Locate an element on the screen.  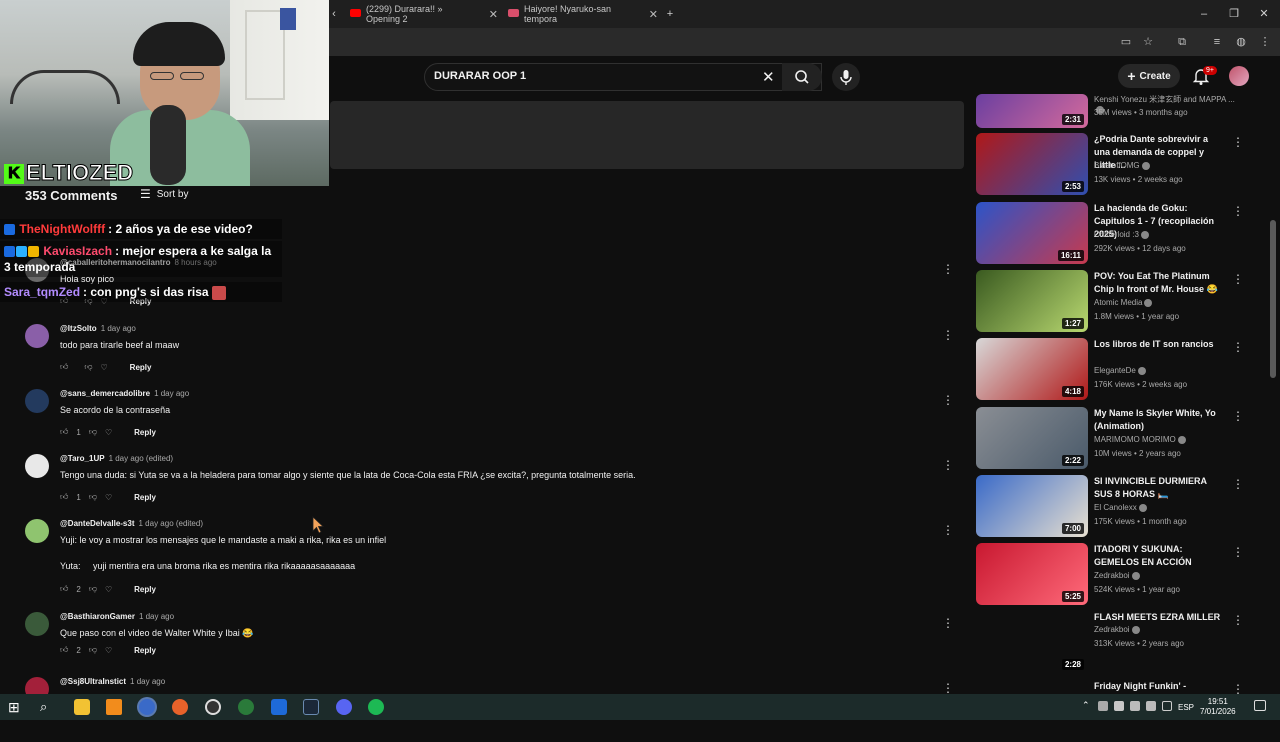
comment-handle: @DanteDelvalle-s3t is located at coordinates (97, 523).